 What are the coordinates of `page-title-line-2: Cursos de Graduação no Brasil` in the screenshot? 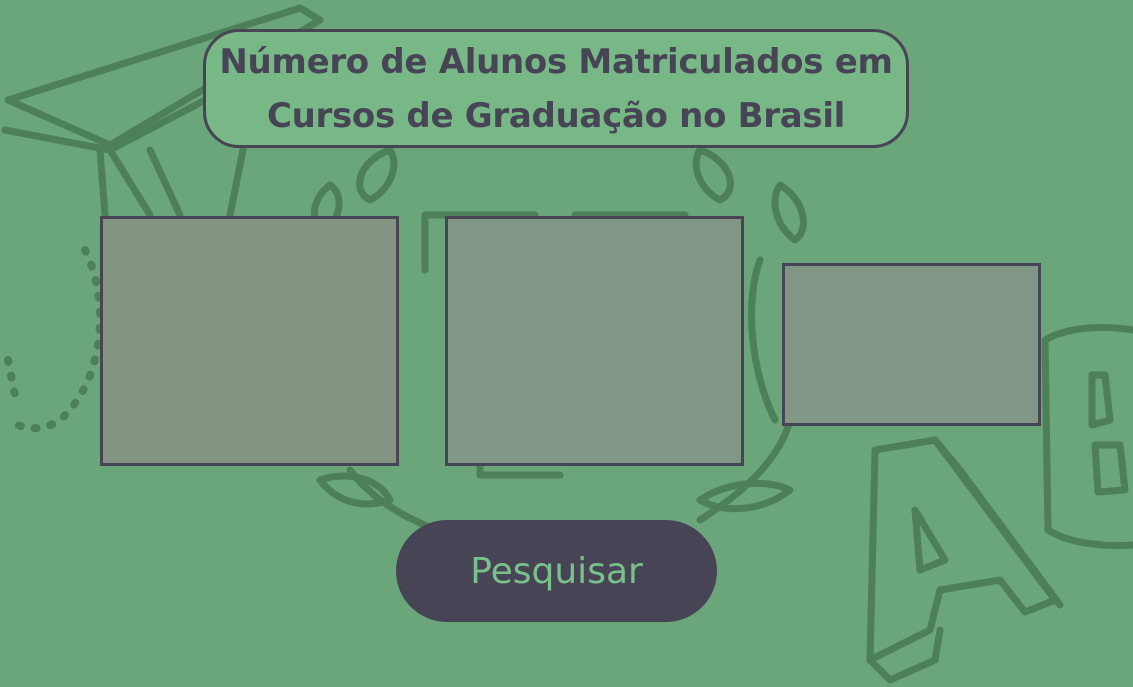 It's located at (556, 115).